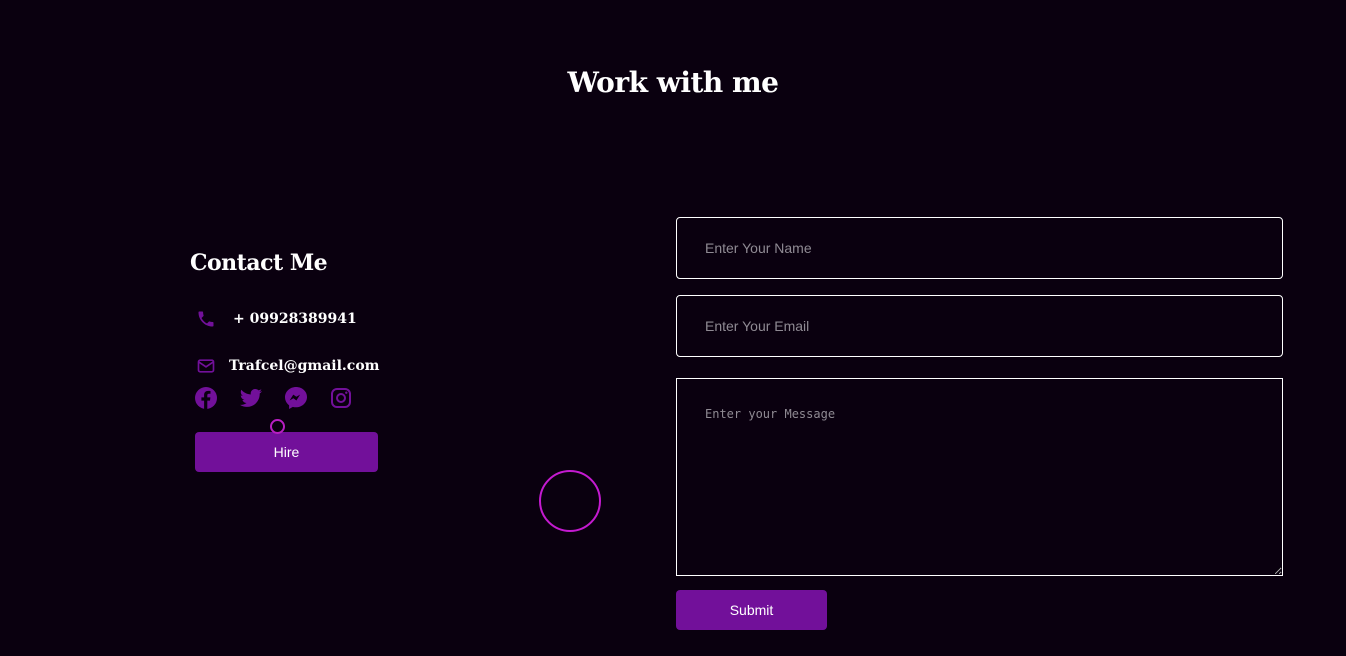  I want to click on social-links, so click(284, 398).